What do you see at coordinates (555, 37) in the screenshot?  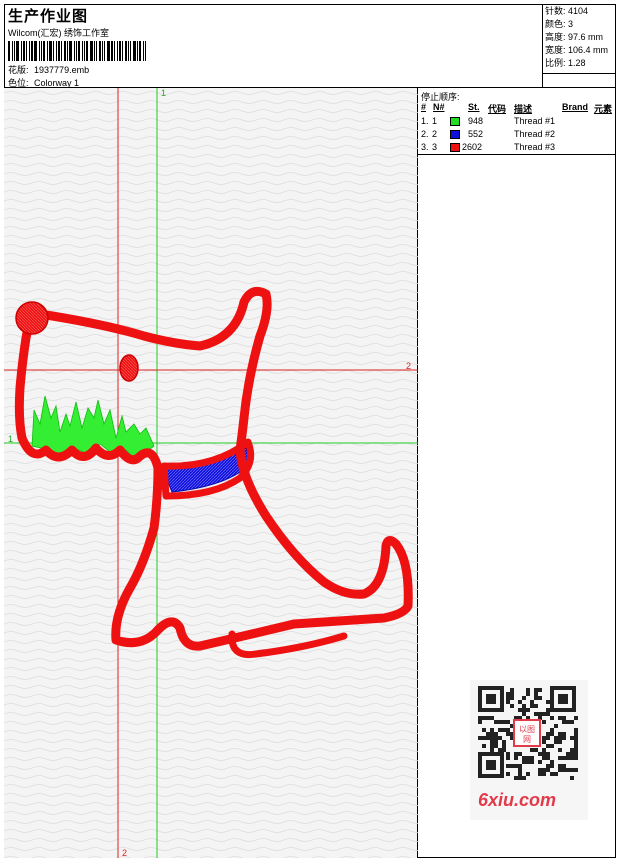 I see `height-label: 高度:` at bounding box center [555, 37].